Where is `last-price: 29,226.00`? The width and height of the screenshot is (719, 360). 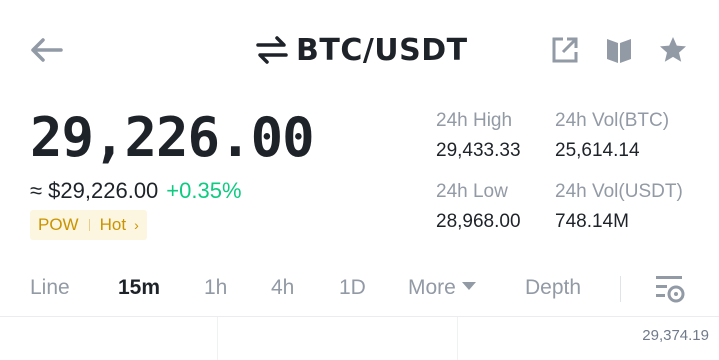
last-price: 29,226.00 is located at coordinates (172, 137).